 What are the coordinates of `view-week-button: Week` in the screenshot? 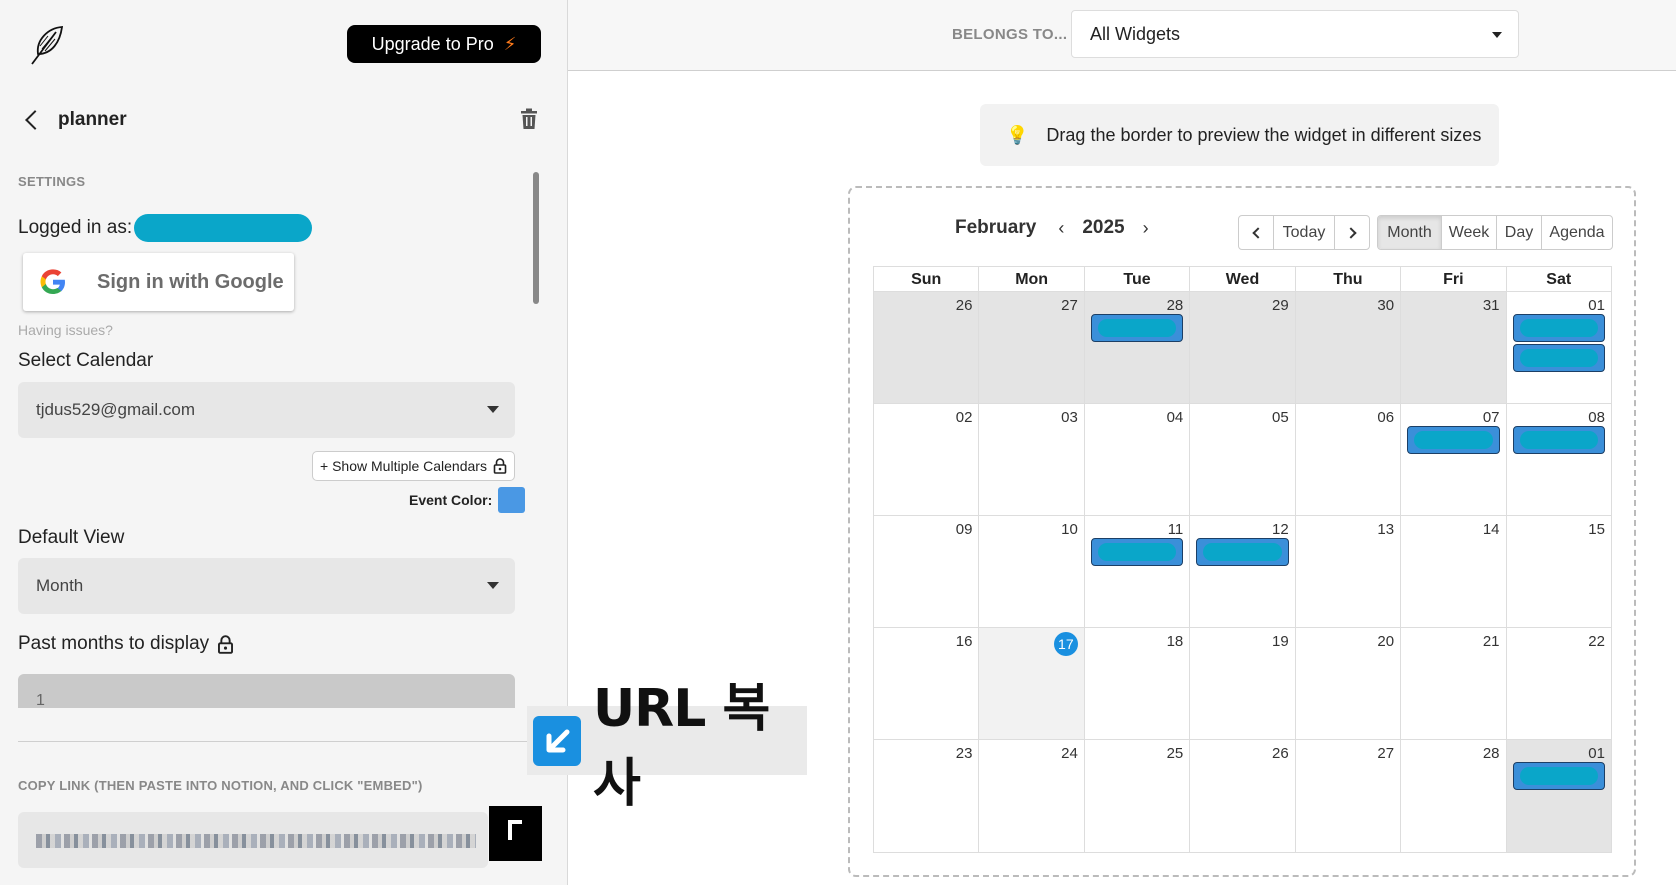 It's located at (1469, 232).